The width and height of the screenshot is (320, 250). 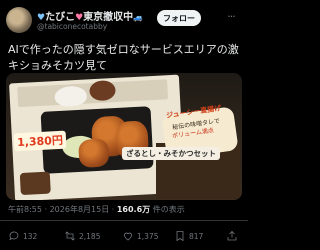 What do you see at coordinates (35, 183) in the screenshot?
I see `side-dish-icon` at bounding box center [35, 183].